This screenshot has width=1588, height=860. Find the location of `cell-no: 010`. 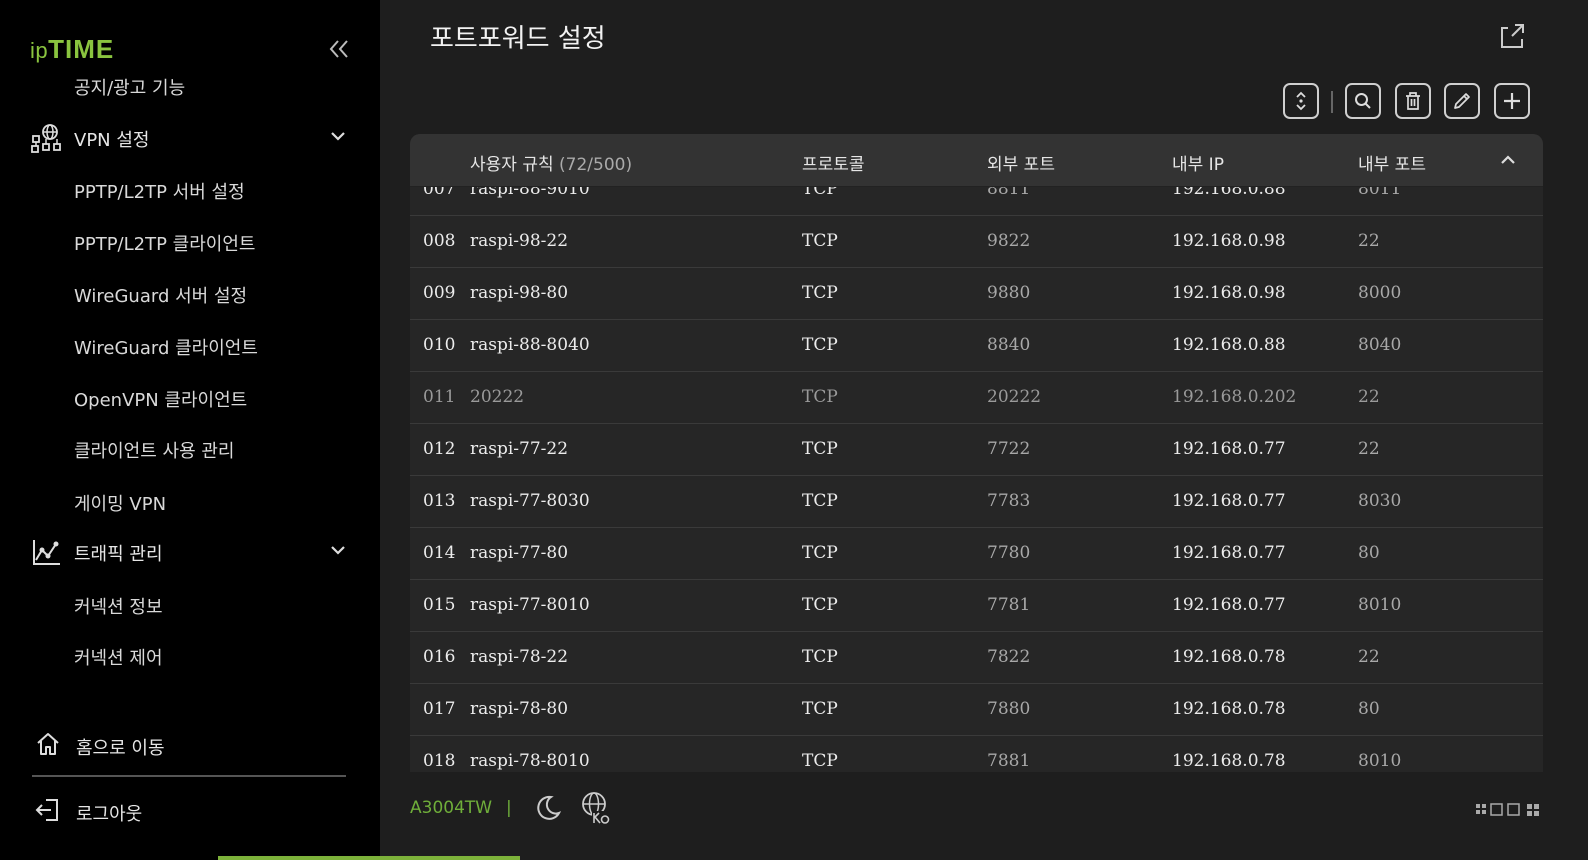

cell-no: 010 is located at coordinates (439, 345).